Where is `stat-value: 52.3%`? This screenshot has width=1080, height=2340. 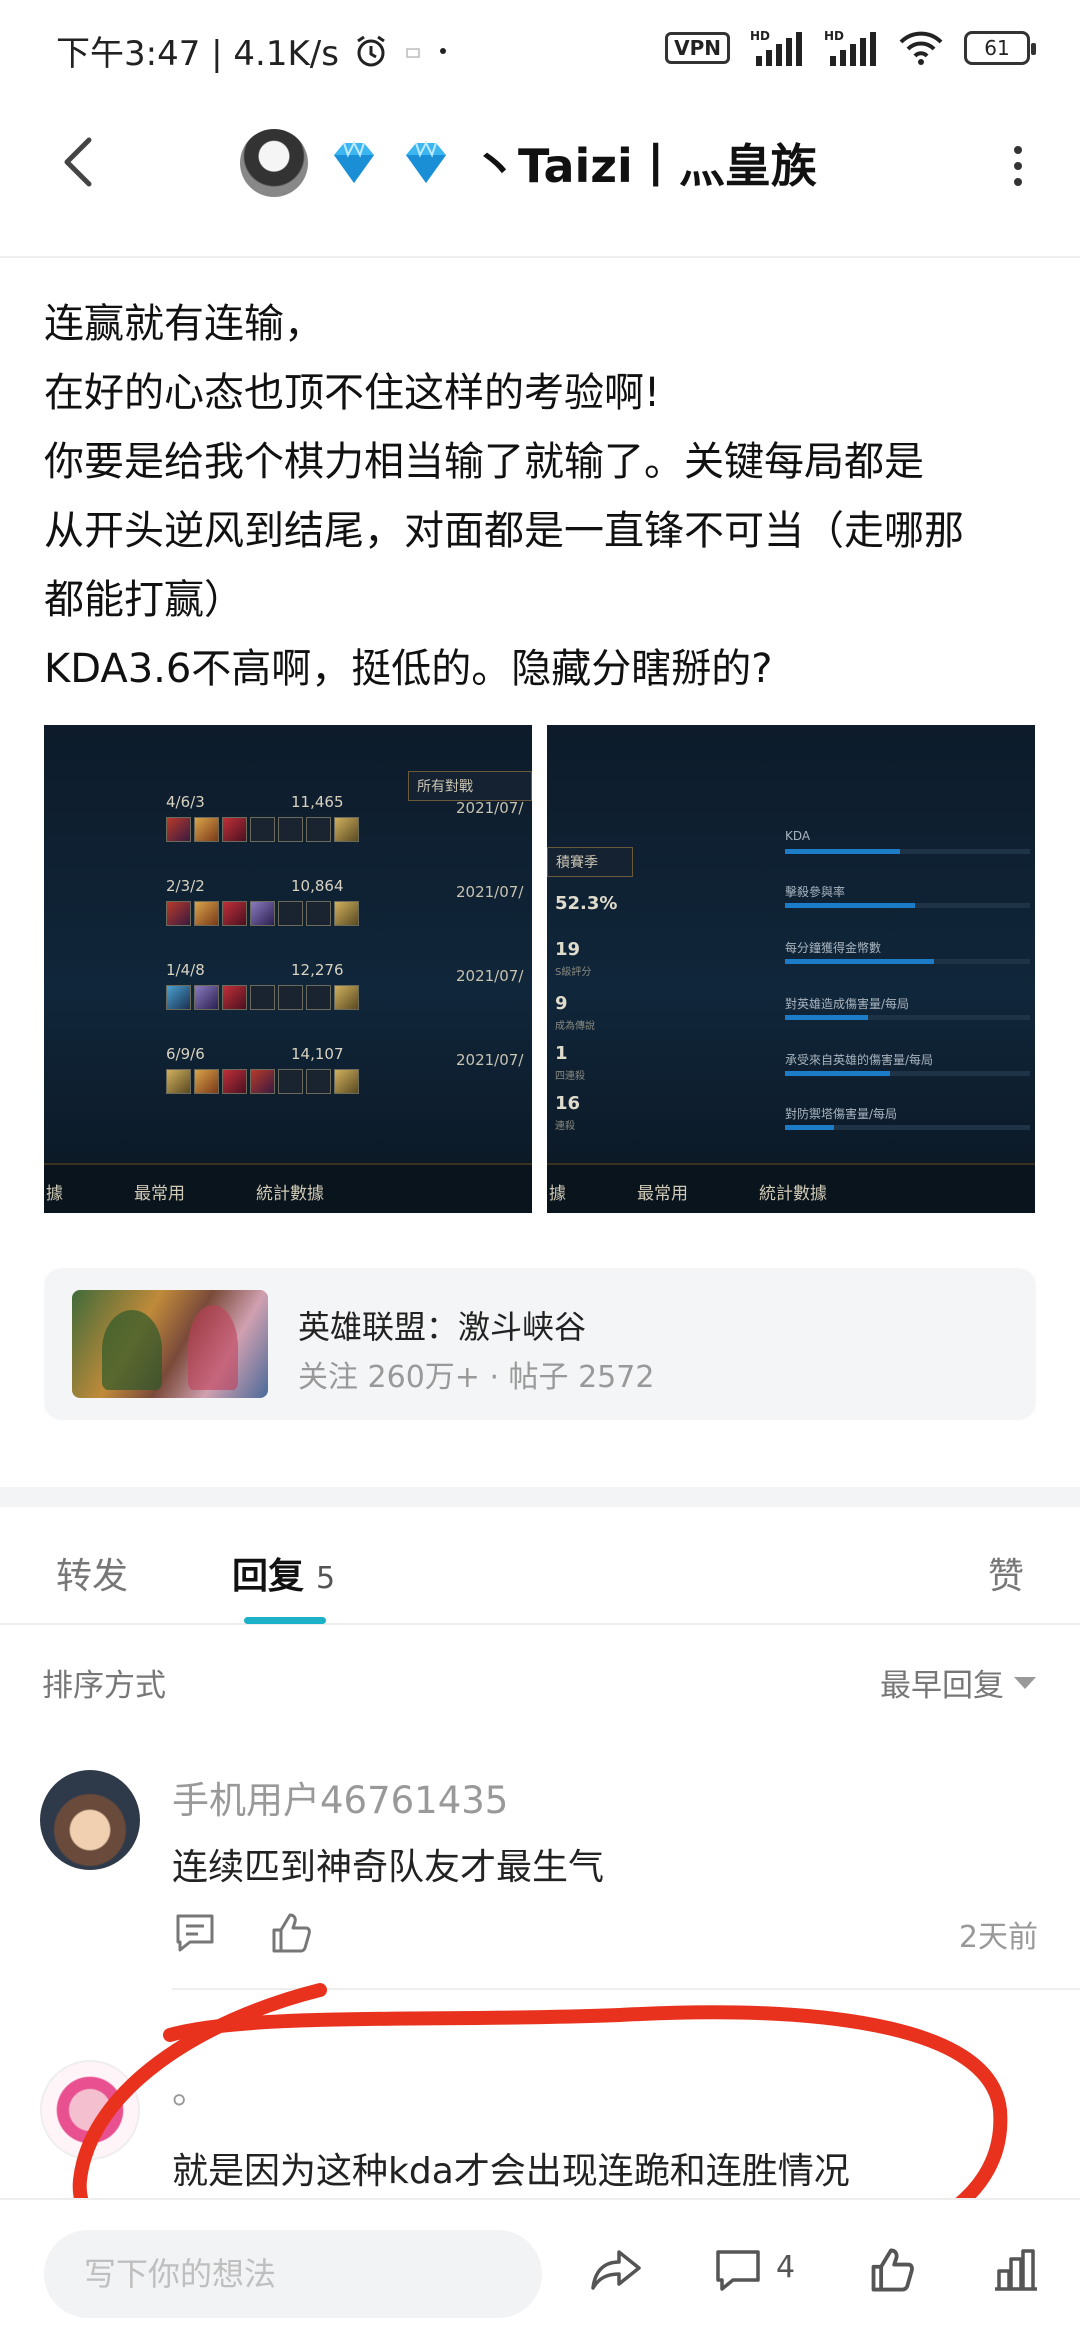
stat-value: 52.3% is located at coordinates (586, 903).